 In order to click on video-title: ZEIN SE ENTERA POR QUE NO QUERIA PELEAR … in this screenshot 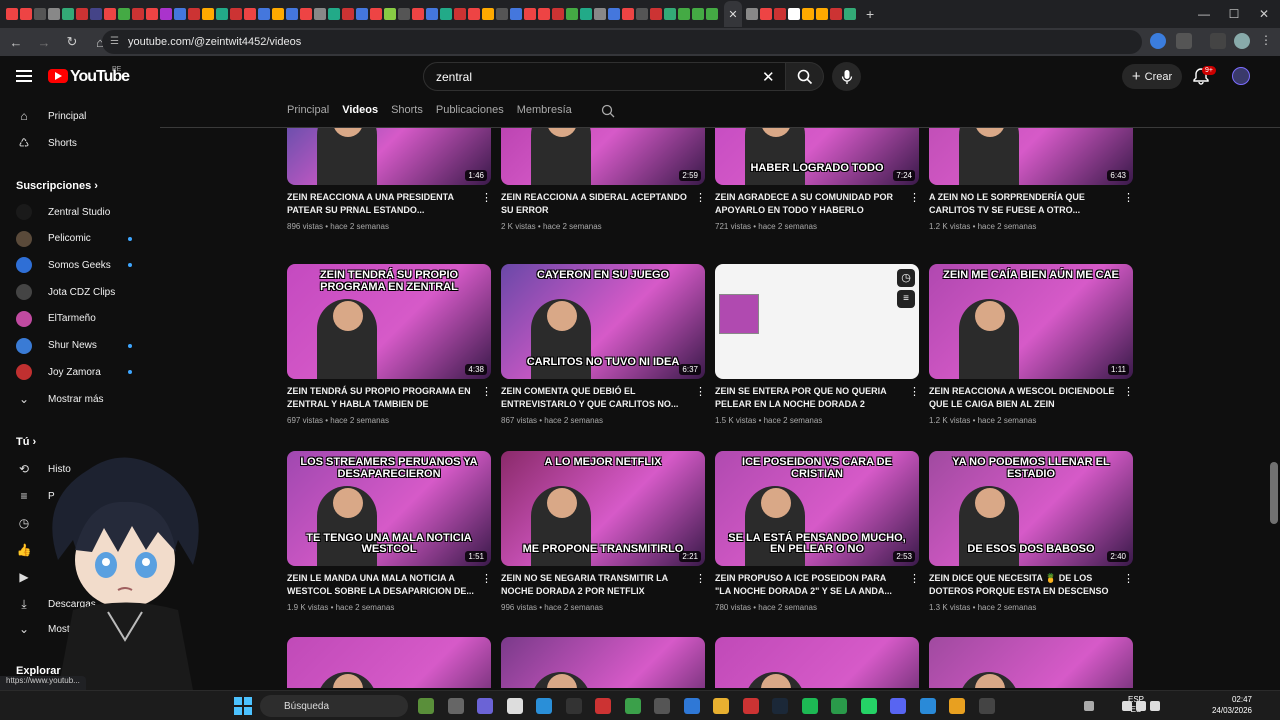, I will do `click(809, 398)`.